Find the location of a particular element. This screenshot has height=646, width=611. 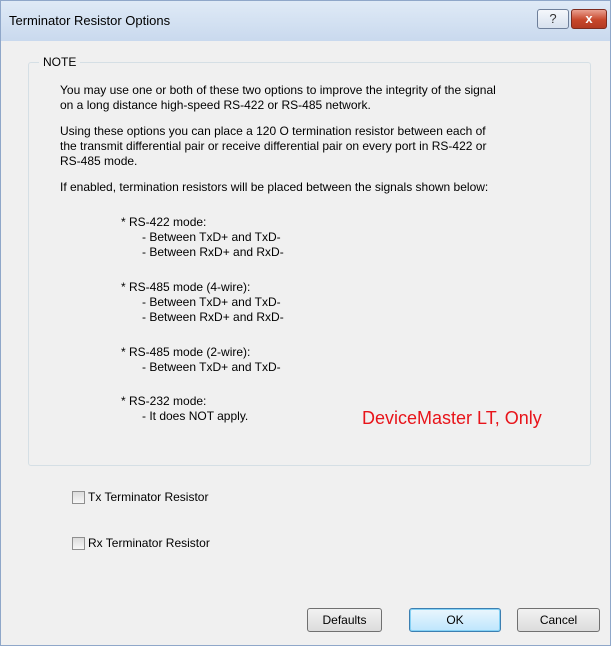

cancel-button: Cancel is located at coordinates (558, 620).